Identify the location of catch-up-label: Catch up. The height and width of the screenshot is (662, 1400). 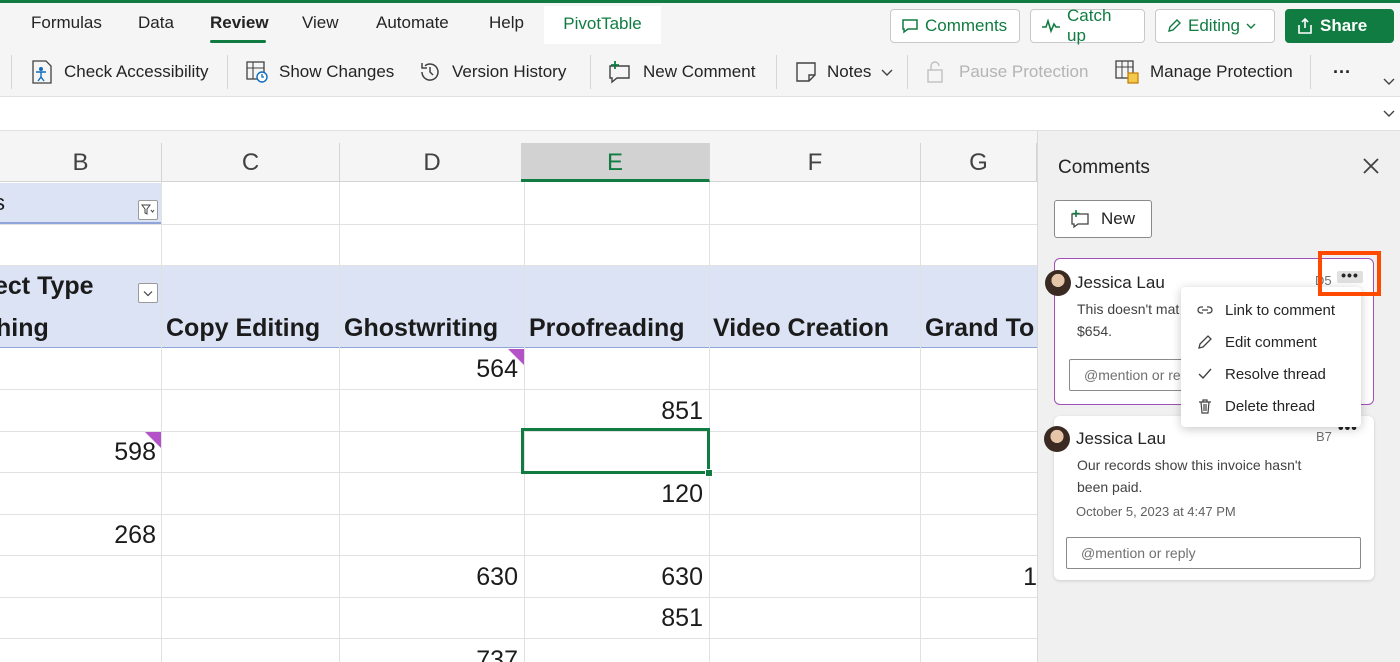
(1089, 25).